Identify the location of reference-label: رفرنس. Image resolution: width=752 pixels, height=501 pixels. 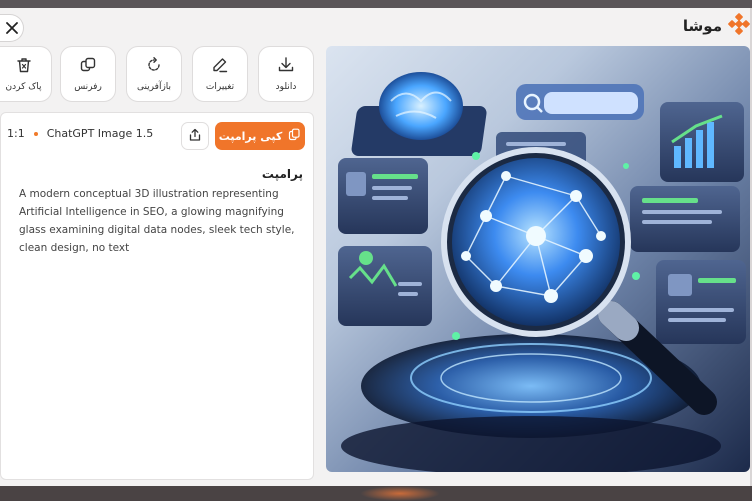
(88, 87).